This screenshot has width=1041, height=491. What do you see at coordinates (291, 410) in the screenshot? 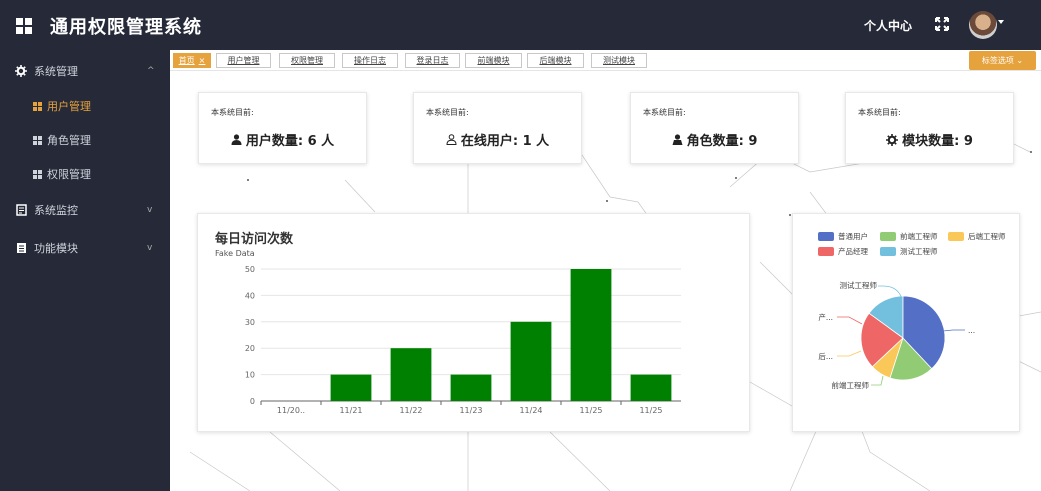
I see `x-tick-label: 11/20..` at bounding box center [291, 410].